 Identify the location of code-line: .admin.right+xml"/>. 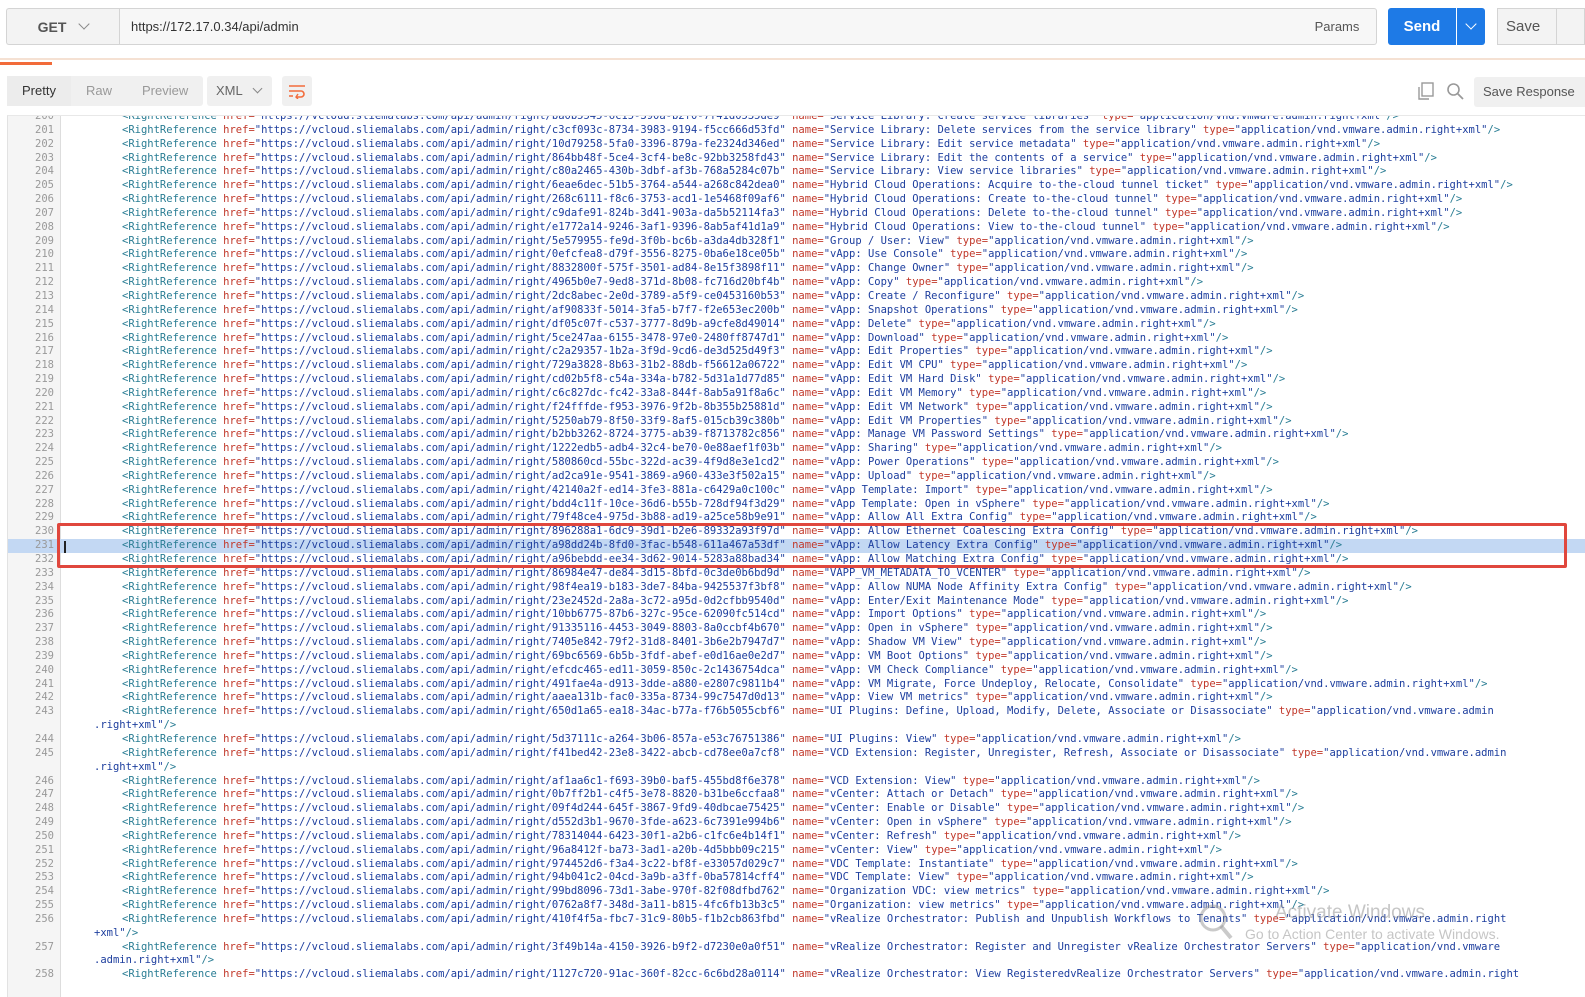
(796, 961).